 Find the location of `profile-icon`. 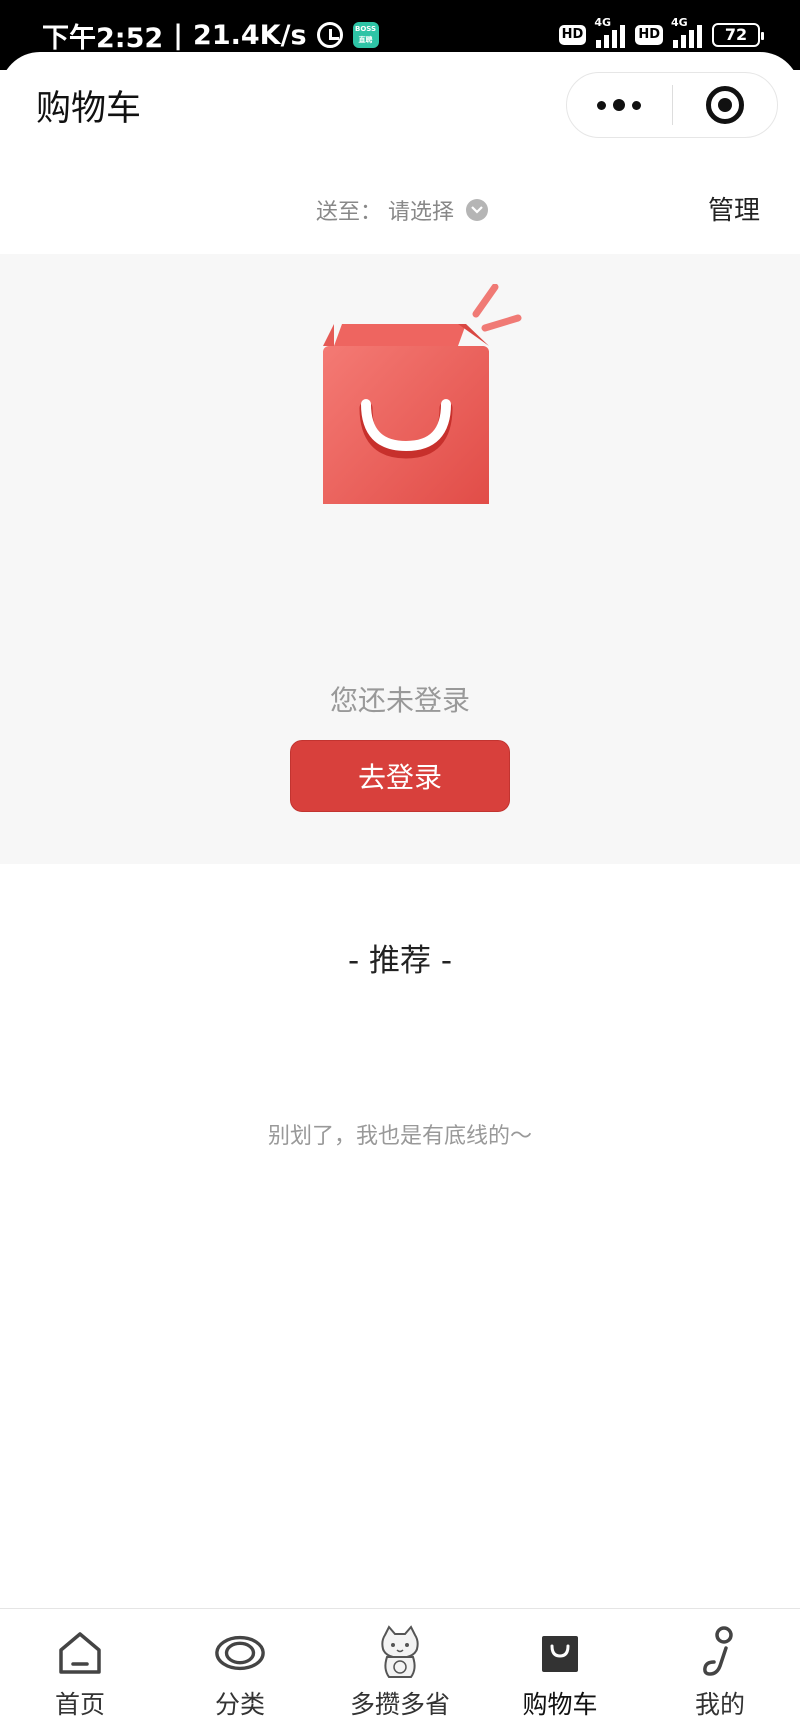

profile-icon is located at coordinates (720, 1652).